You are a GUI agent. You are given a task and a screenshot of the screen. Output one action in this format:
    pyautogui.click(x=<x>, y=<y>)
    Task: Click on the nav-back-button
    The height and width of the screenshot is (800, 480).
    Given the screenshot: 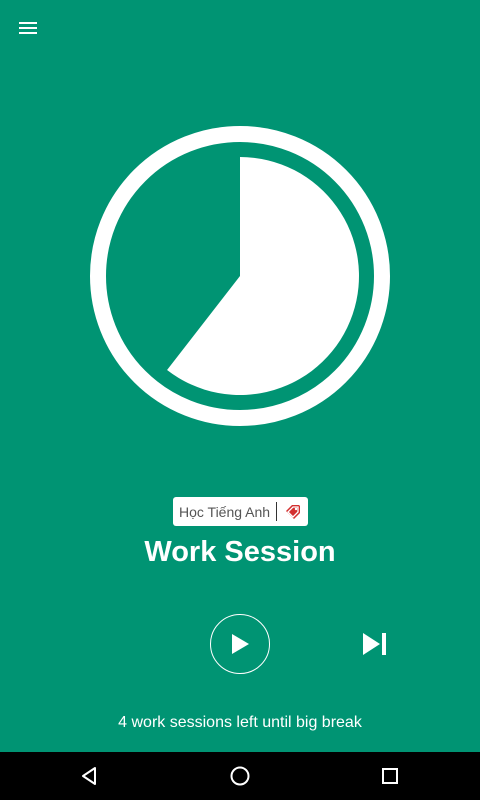 What is the action you would take?
    pyautogui.click(x=90, y=776)
    